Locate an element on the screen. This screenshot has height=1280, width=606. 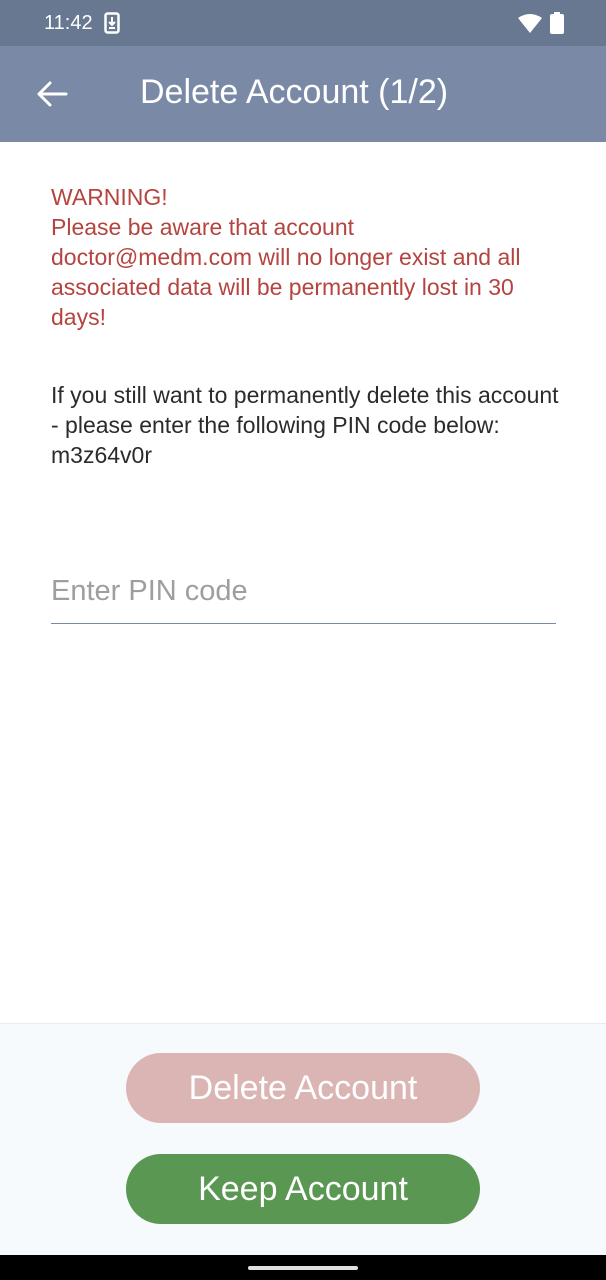
download-icon is located at coordinates (112, 23).